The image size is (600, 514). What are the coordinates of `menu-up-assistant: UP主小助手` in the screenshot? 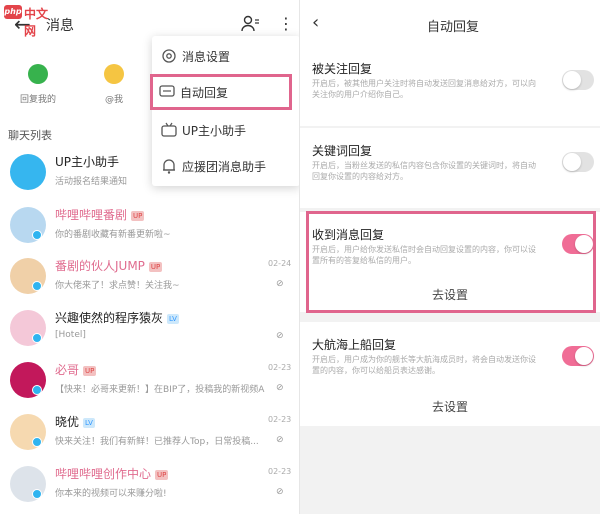 It's located at (225, 130).